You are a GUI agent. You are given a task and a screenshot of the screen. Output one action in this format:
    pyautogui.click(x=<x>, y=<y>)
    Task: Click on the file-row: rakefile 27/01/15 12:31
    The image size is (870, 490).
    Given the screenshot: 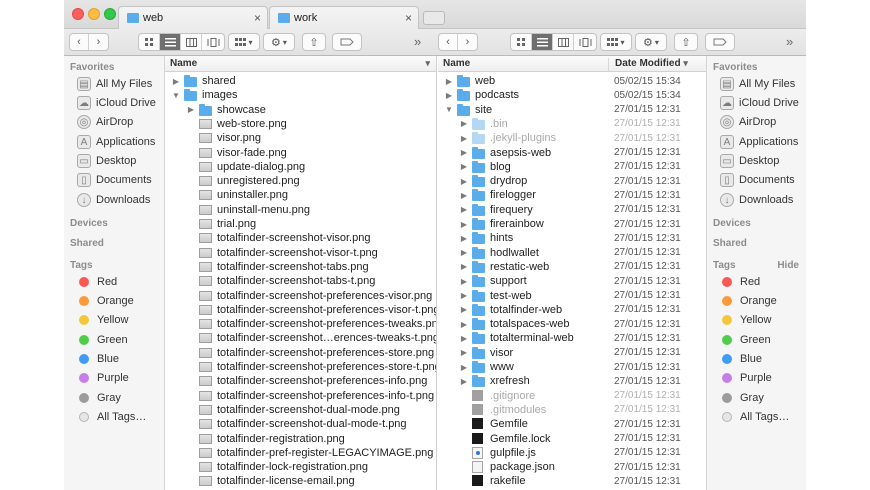 What is the action you would take?
    pyautogui.click(x=572, y=481)
    